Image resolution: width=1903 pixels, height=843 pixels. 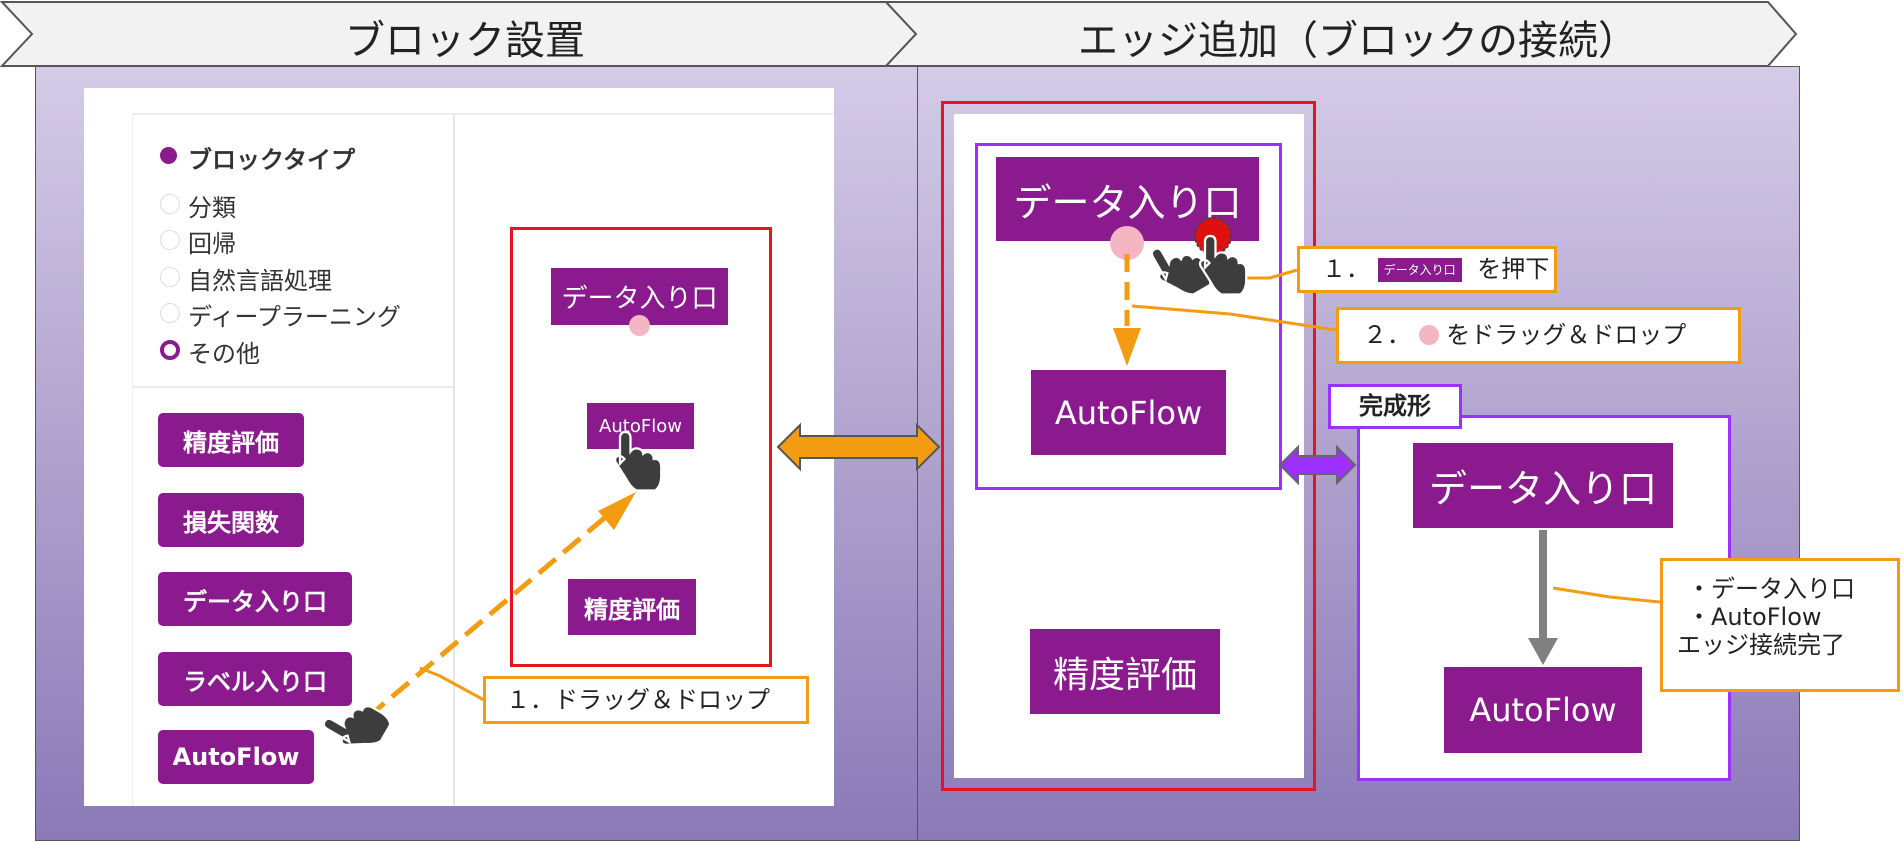 What do you see at coordinates (1234, 318) in the screenshot?
I see `drag-callout-leader` at bounding box center [1234, 318].